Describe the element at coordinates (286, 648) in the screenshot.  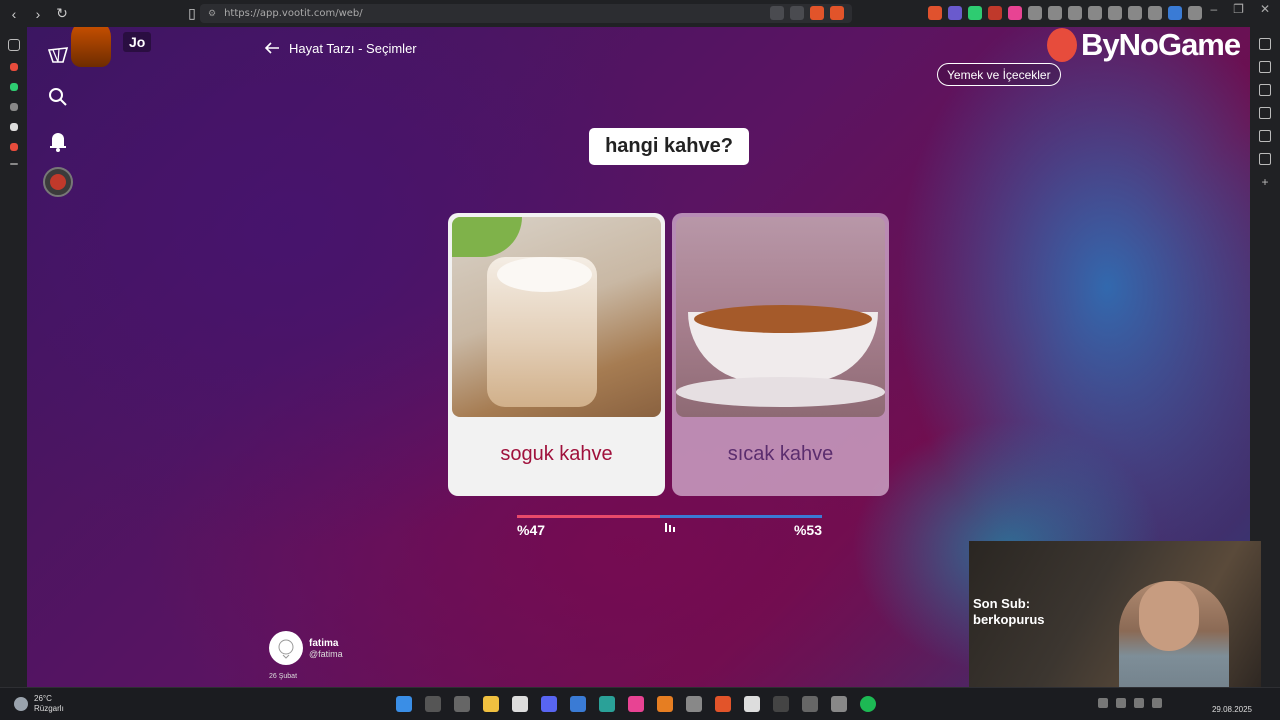
I see `author-avatar` at that location.